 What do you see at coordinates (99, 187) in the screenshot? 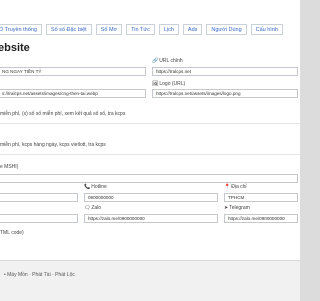
I see `hotline-label-text: Hotline` at bounding box center [99, 187].